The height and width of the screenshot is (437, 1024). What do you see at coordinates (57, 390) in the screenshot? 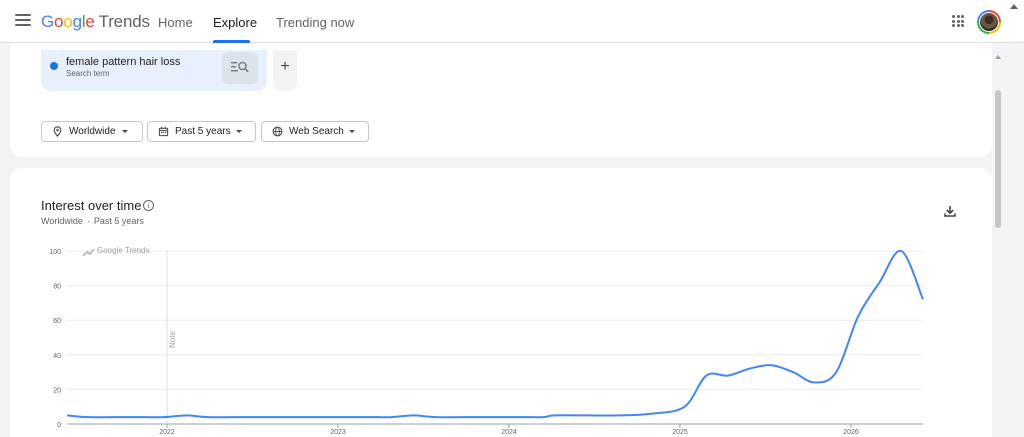
I see `y-tick-label: 20` at bounding box center [57, 390].